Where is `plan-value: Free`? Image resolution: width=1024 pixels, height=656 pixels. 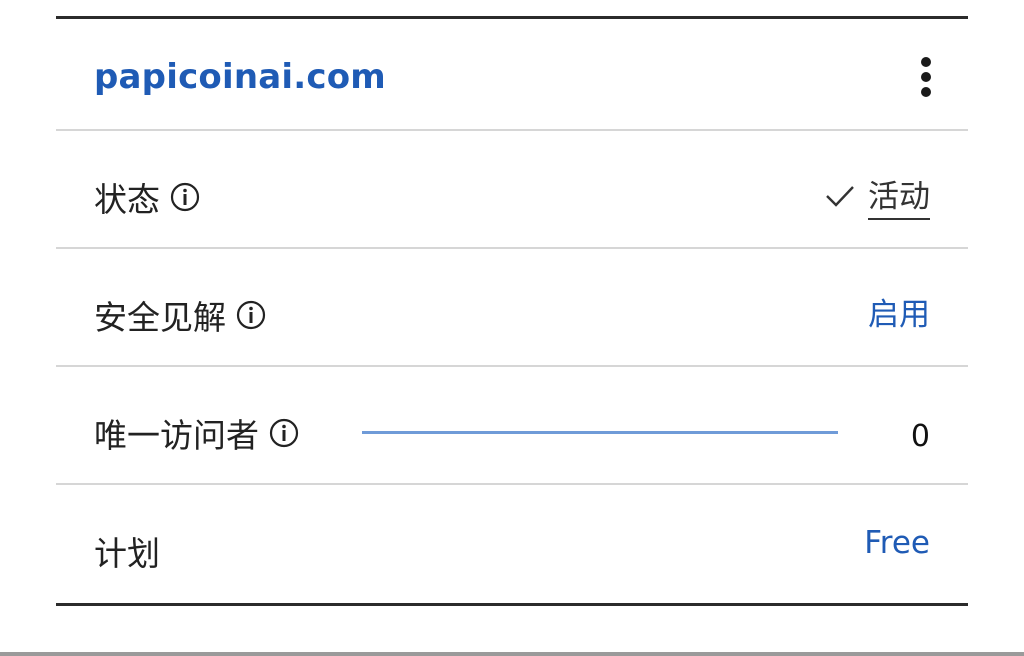 plan-value: Free is located at coordinates (897, 543).